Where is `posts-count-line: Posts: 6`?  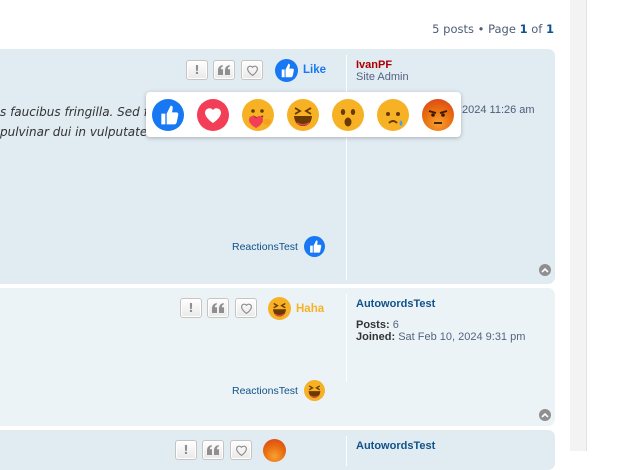 posts-count-line: Posts: 6 is located at coordinates (377, 325).